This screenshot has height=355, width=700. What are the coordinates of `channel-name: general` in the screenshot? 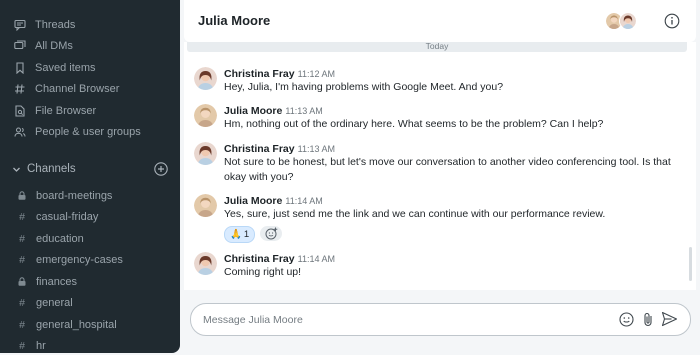 It's located at (54, 303).